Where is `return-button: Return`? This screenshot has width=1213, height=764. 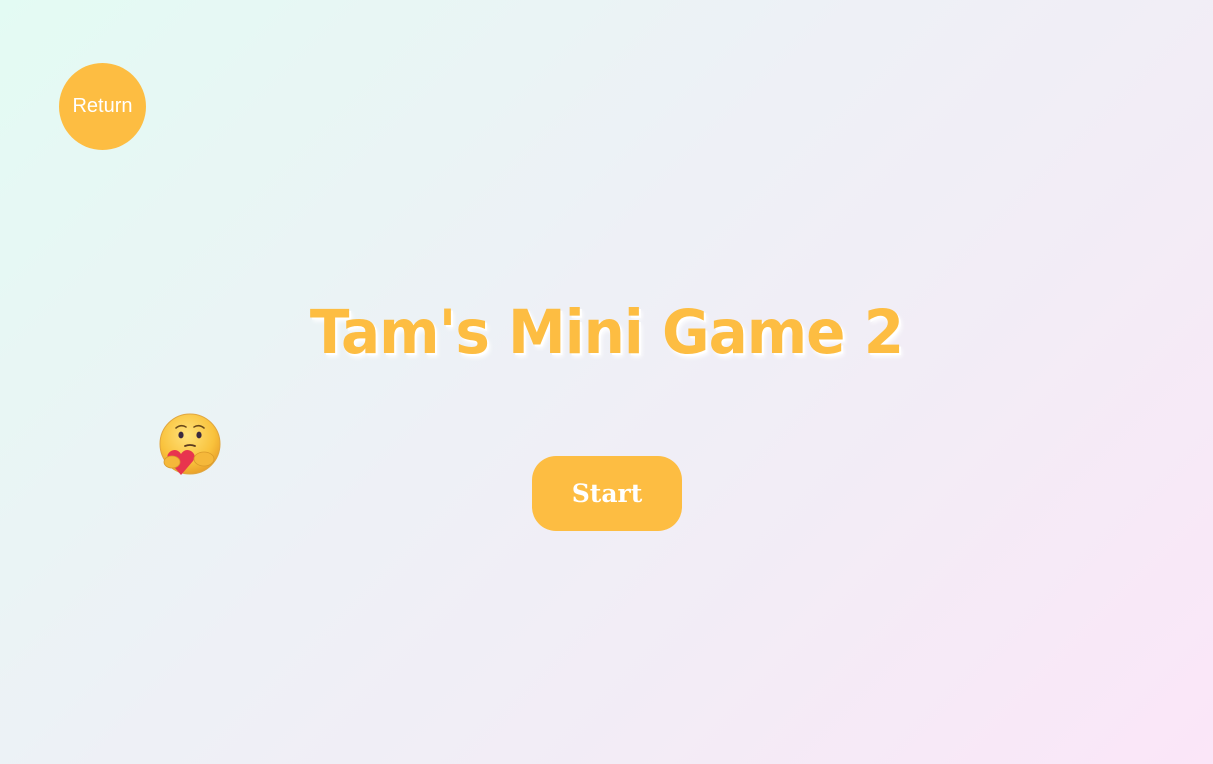
return-button: Return is located at coordinates (102, 106).